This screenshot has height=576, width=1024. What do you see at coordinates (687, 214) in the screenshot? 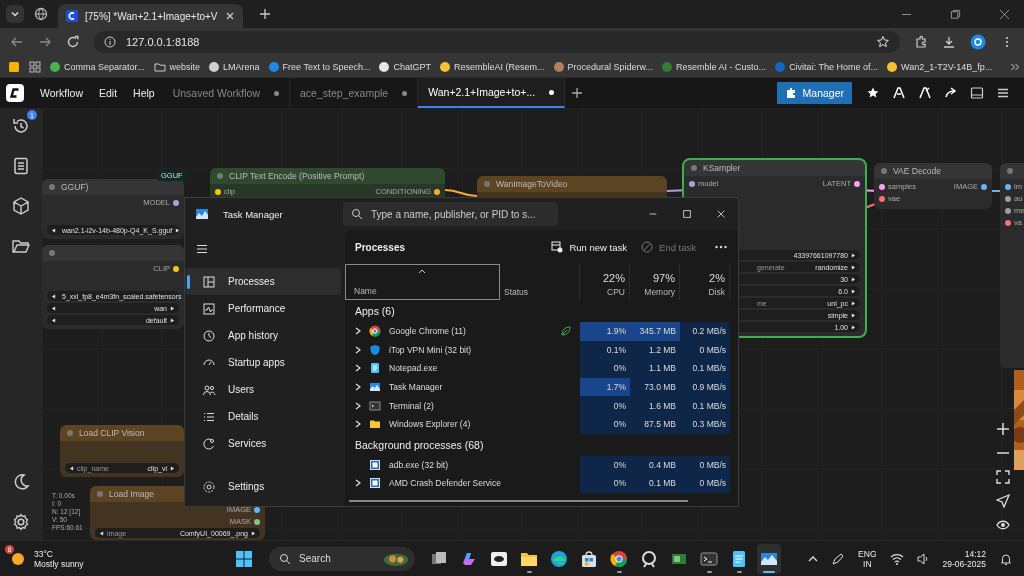
I see `maximize-icon` at bounding box center [687, 214].